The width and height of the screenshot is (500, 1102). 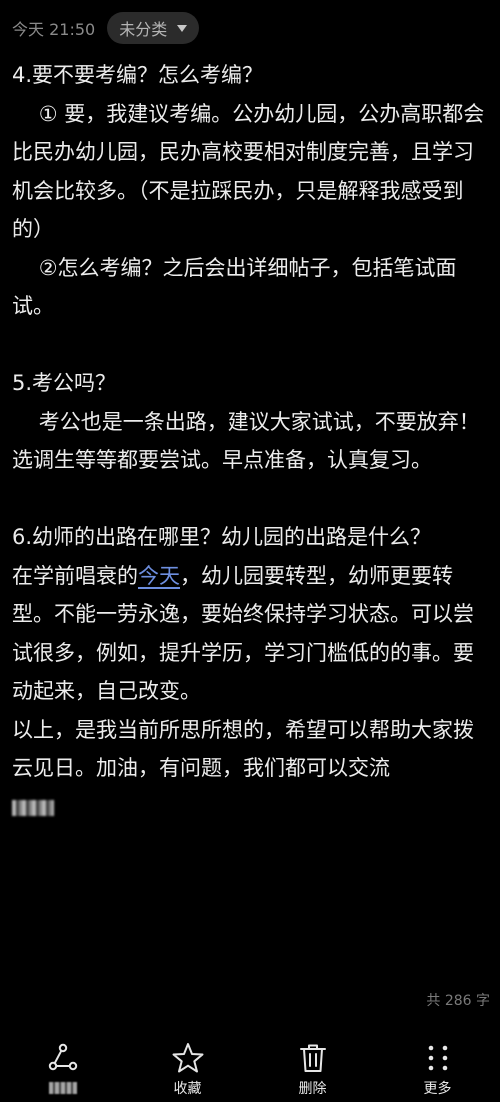 What do you see at coordinates (64, 383) in the screenshot?
I see `section5-title: 5.考公吗？` at bounding box center [64, 383].